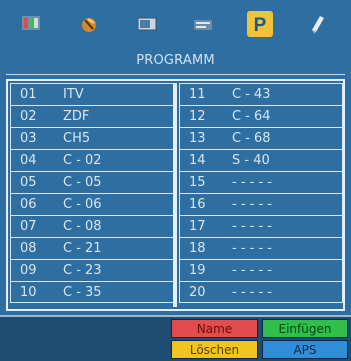  Describe the element at coordinates (82, 204) in the screenshot. I see `channel-name: C - 06` at that location.